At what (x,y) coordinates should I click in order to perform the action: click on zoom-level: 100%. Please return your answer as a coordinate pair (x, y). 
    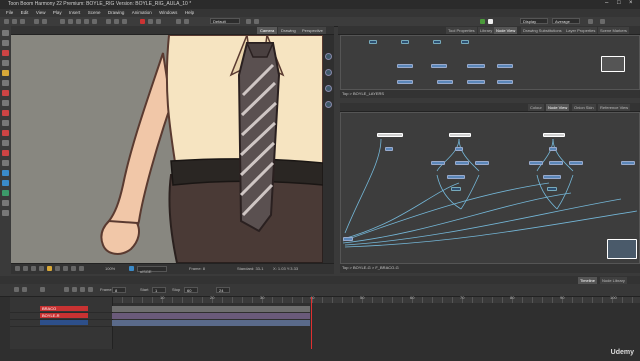
    Looking at the image, I should click on (110, 269).